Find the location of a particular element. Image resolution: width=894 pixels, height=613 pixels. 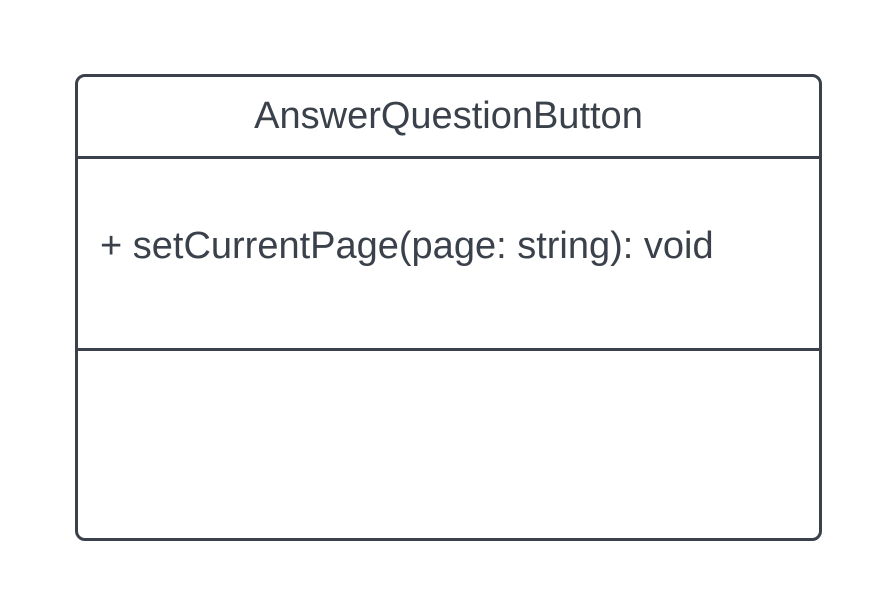

class-name-section: AnswerQuestionButton is located at coordinates (448, 118).